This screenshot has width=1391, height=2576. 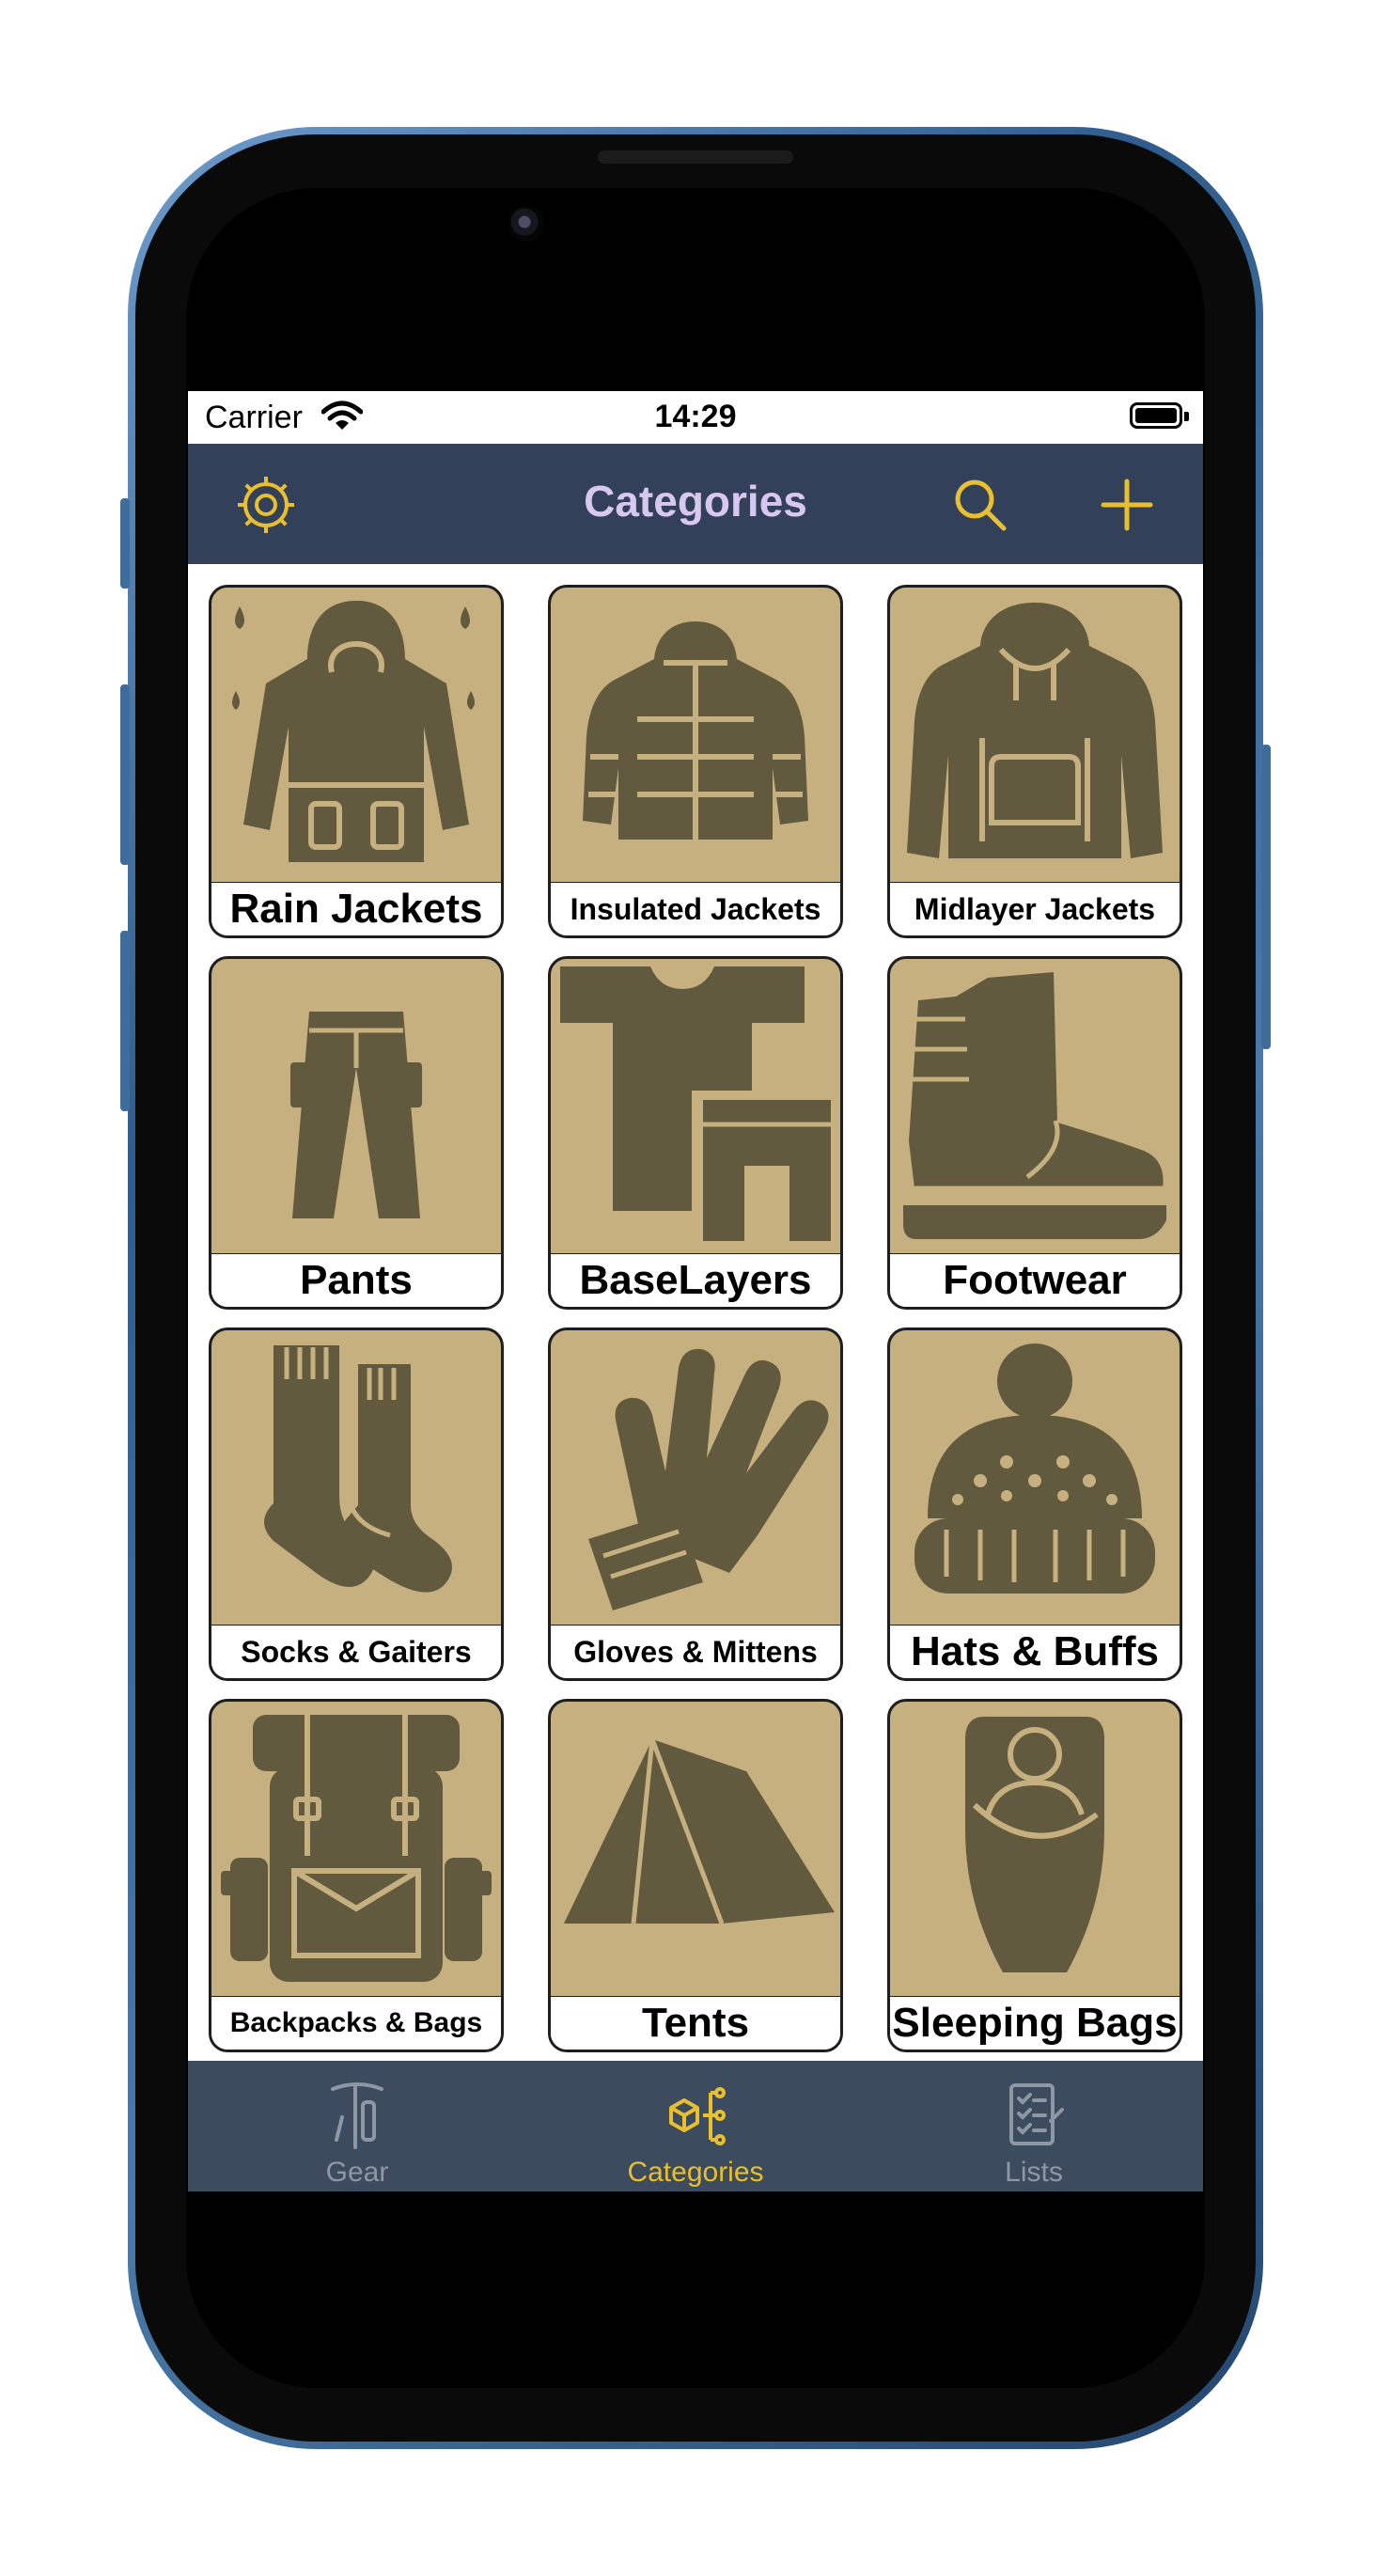 I want to click on category-label: Hats & Buffs, so click(x=1035, y=1651).